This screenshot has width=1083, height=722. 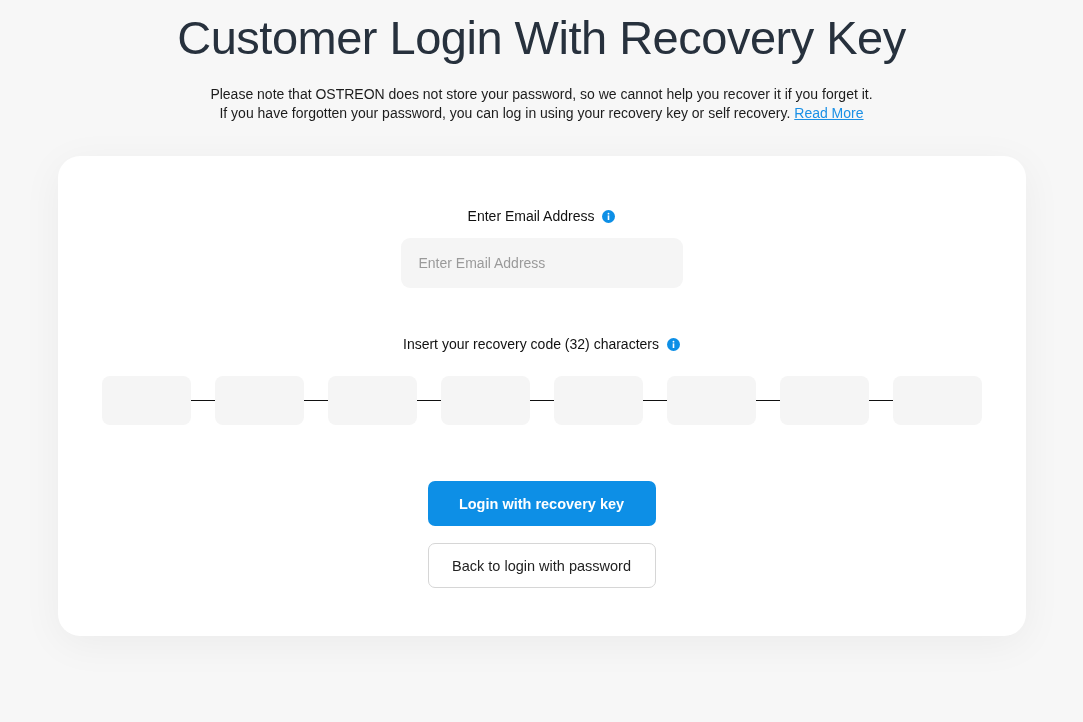 What do you see at coordinates (541, 113) in the screenshot?
I see `notice-text: If you have forgotten your password, you can log in using your recovery key or self recovery. Read More` at bounding box center [541, 113].